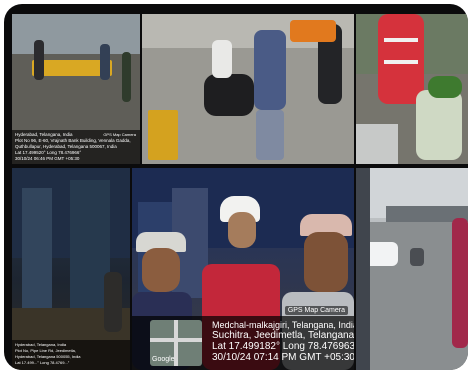 The image size is (472, 374). I want to click on map-thumbnail: Google, so click(176, 343).